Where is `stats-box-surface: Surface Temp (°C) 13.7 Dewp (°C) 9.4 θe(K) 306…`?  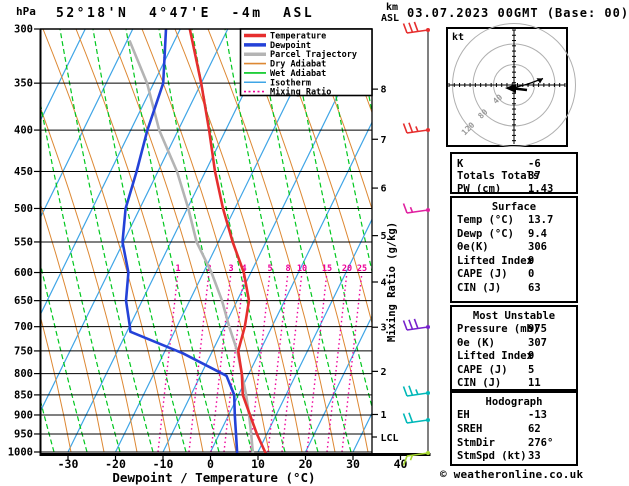
stats-box-surface: Surface Temp (°C) 13.7 Dewp (°C) 9.4 θe(K) 306… is located at coordinates (514, 249).